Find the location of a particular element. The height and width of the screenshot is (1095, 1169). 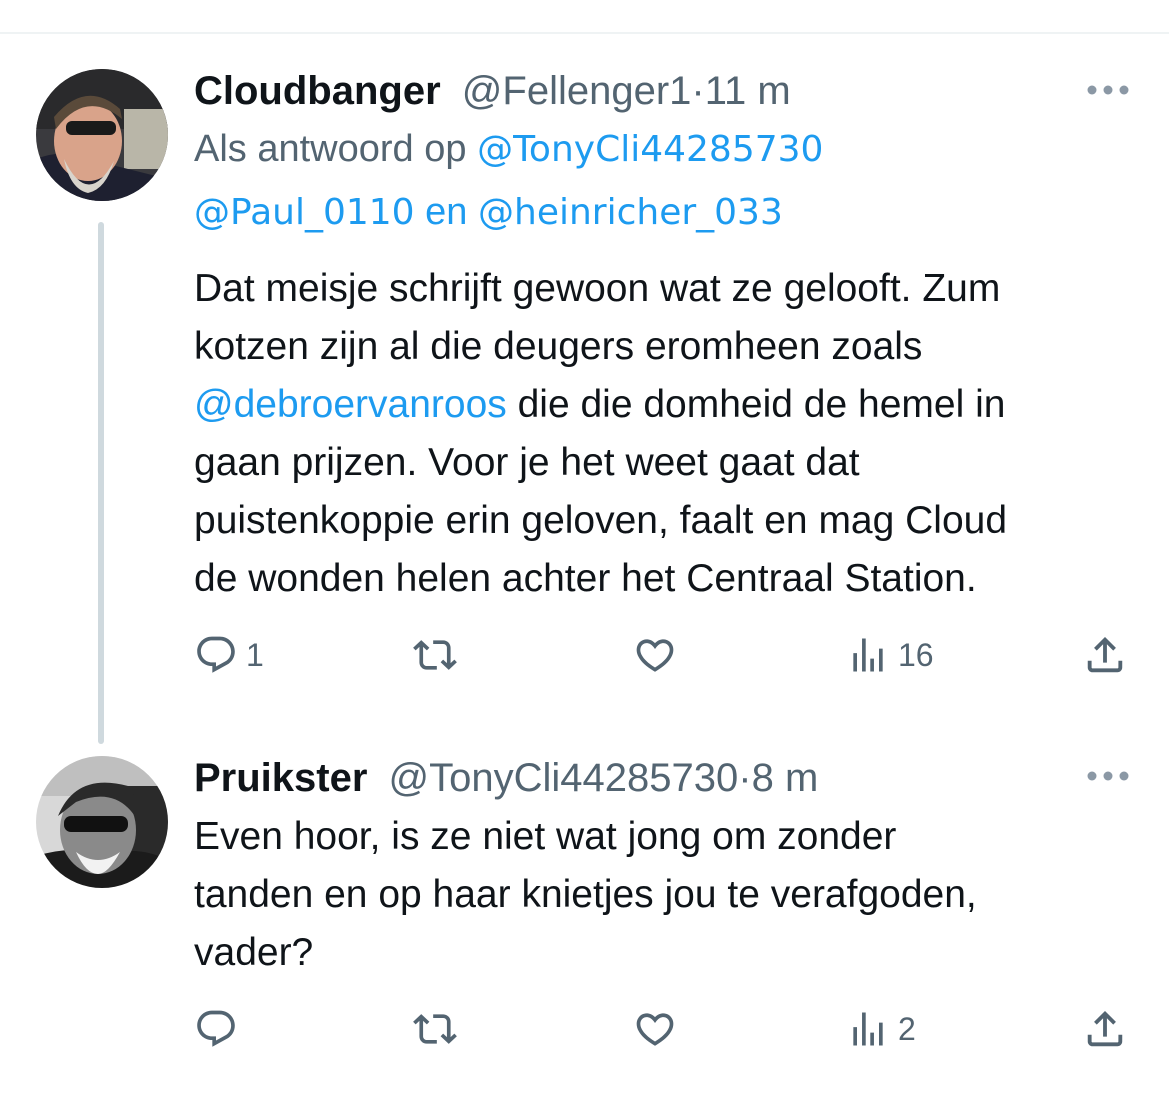

mention-link: @Paul_0110 is located at coordinates (304, 212).